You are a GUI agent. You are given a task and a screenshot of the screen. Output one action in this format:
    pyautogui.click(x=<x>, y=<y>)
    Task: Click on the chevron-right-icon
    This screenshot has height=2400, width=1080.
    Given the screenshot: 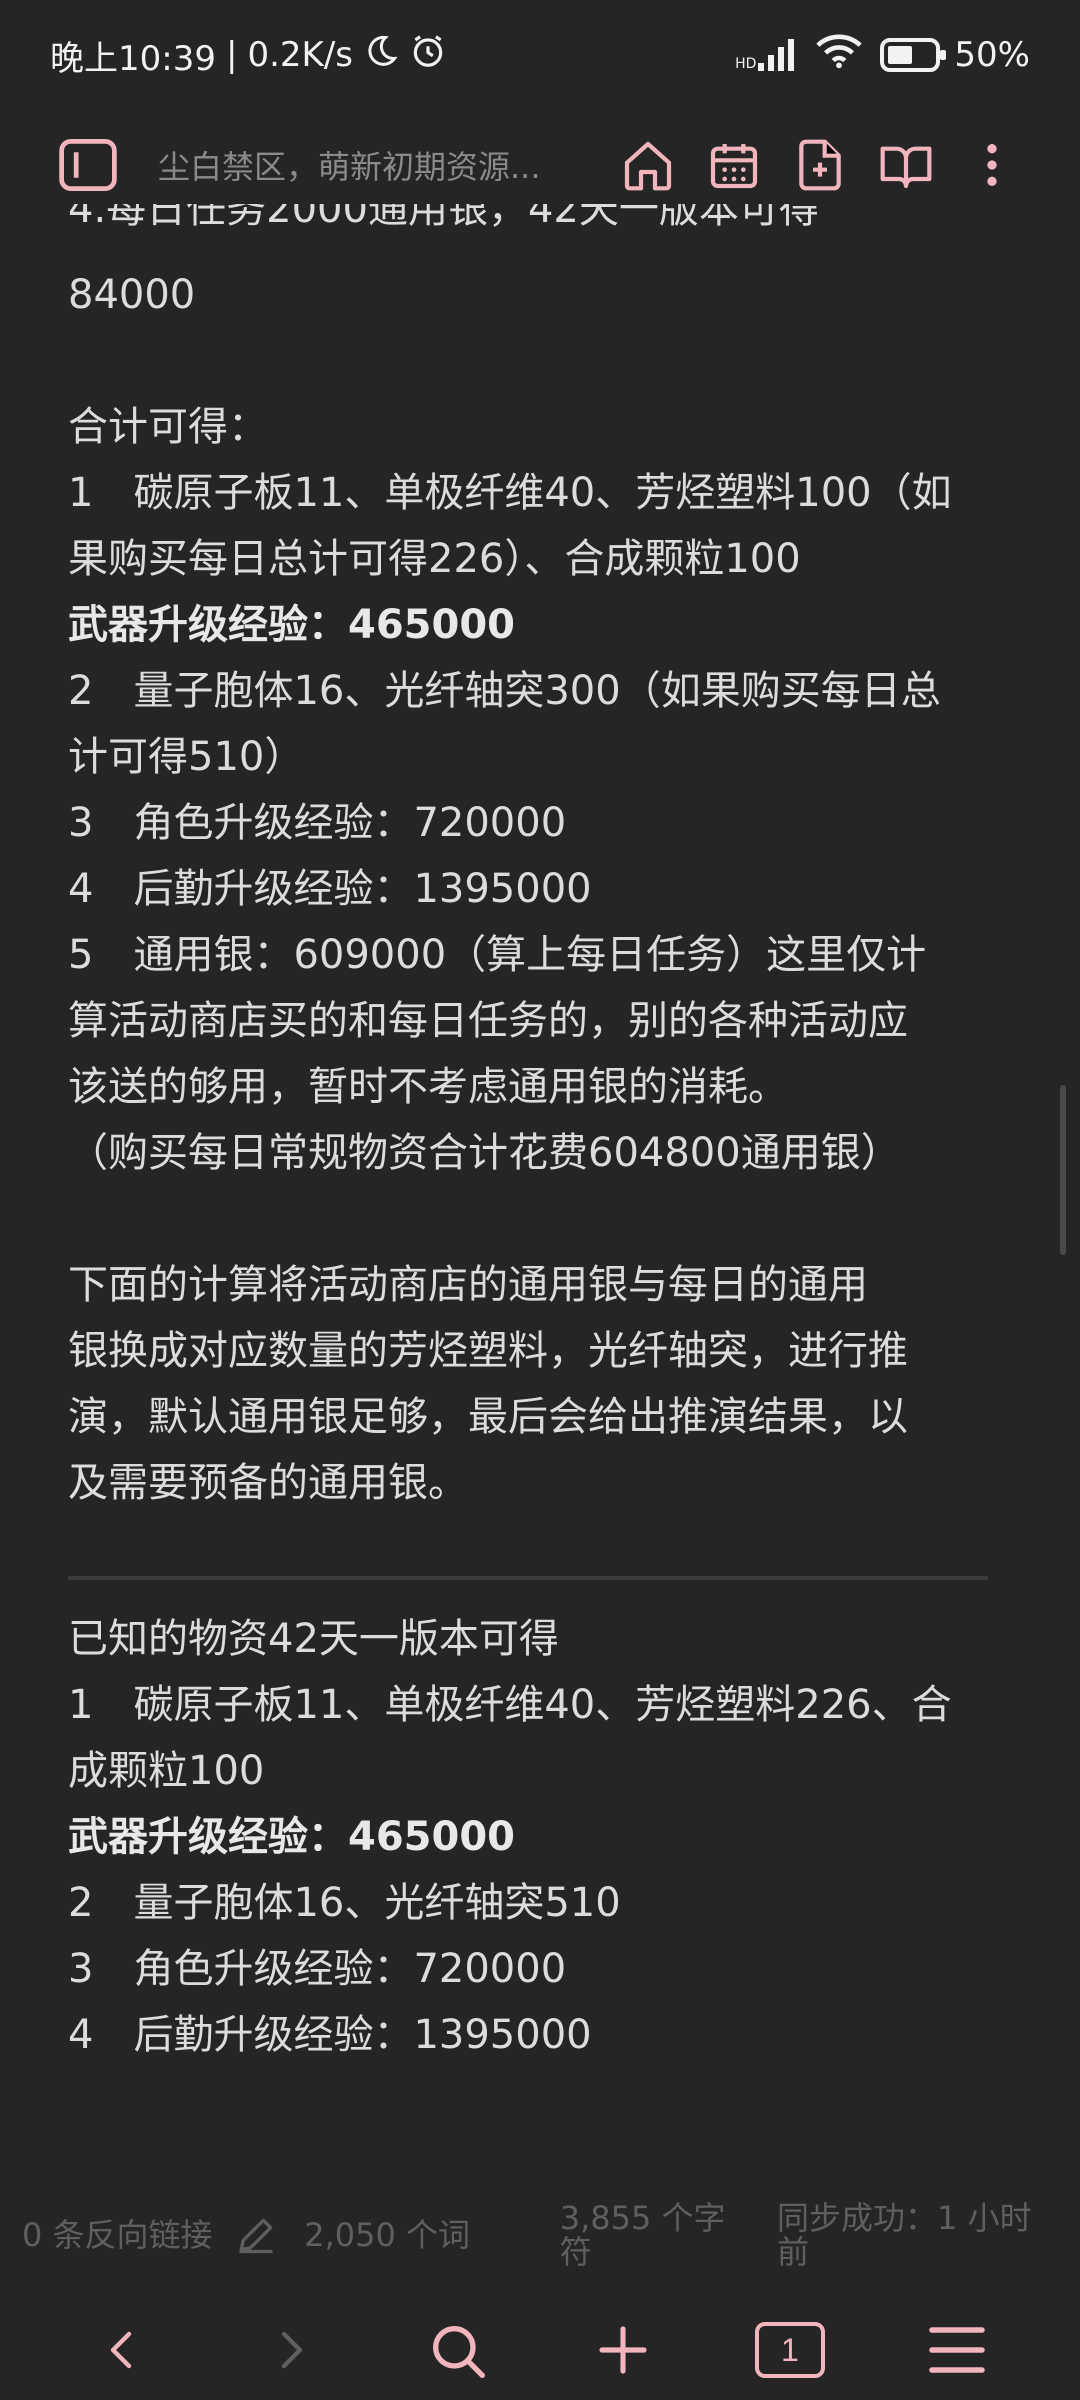 What is the action you would take?
    pyautogui.click(x=292, y=2350)
    